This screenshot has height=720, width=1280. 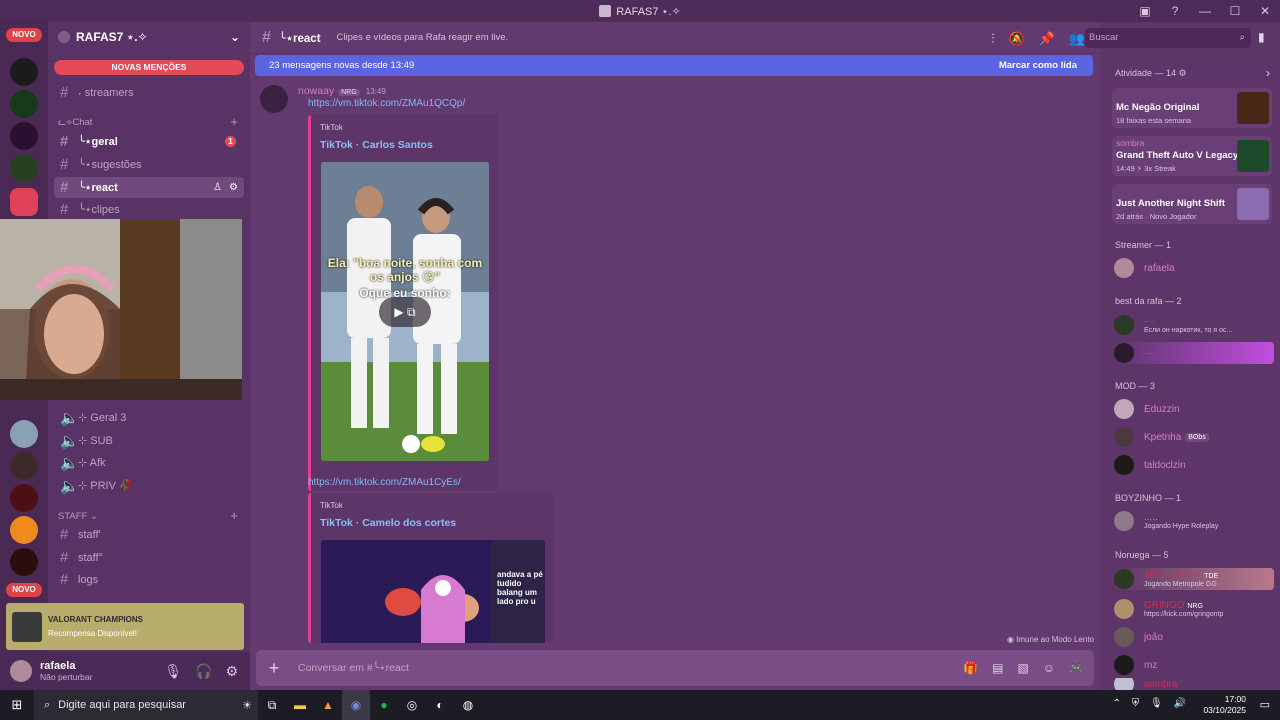 I want to click on inbox-icon: ▮, so click(x=1261, y=37).